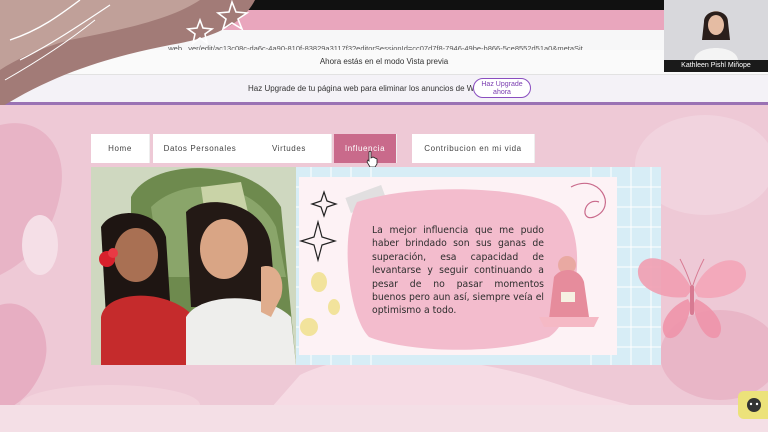  Describe the element at coordinates (716, 30) in the screenshot. I see `participant-video` at that location.